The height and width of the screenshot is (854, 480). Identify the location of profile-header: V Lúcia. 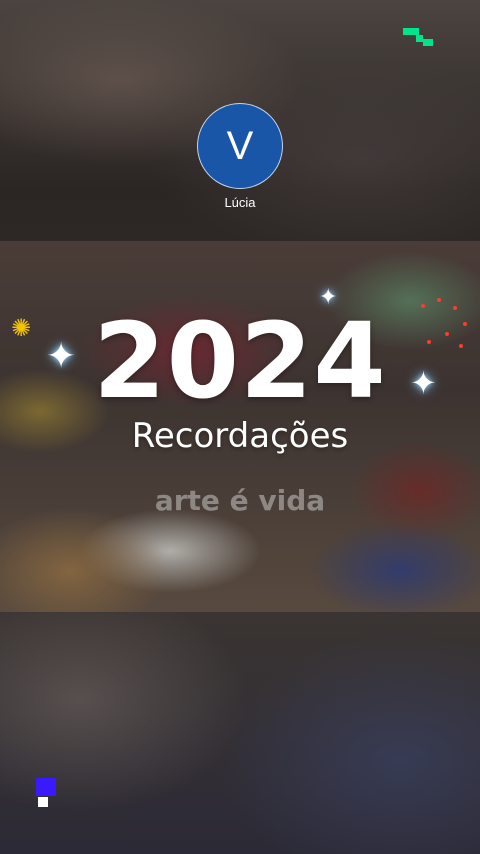
(240, 160).